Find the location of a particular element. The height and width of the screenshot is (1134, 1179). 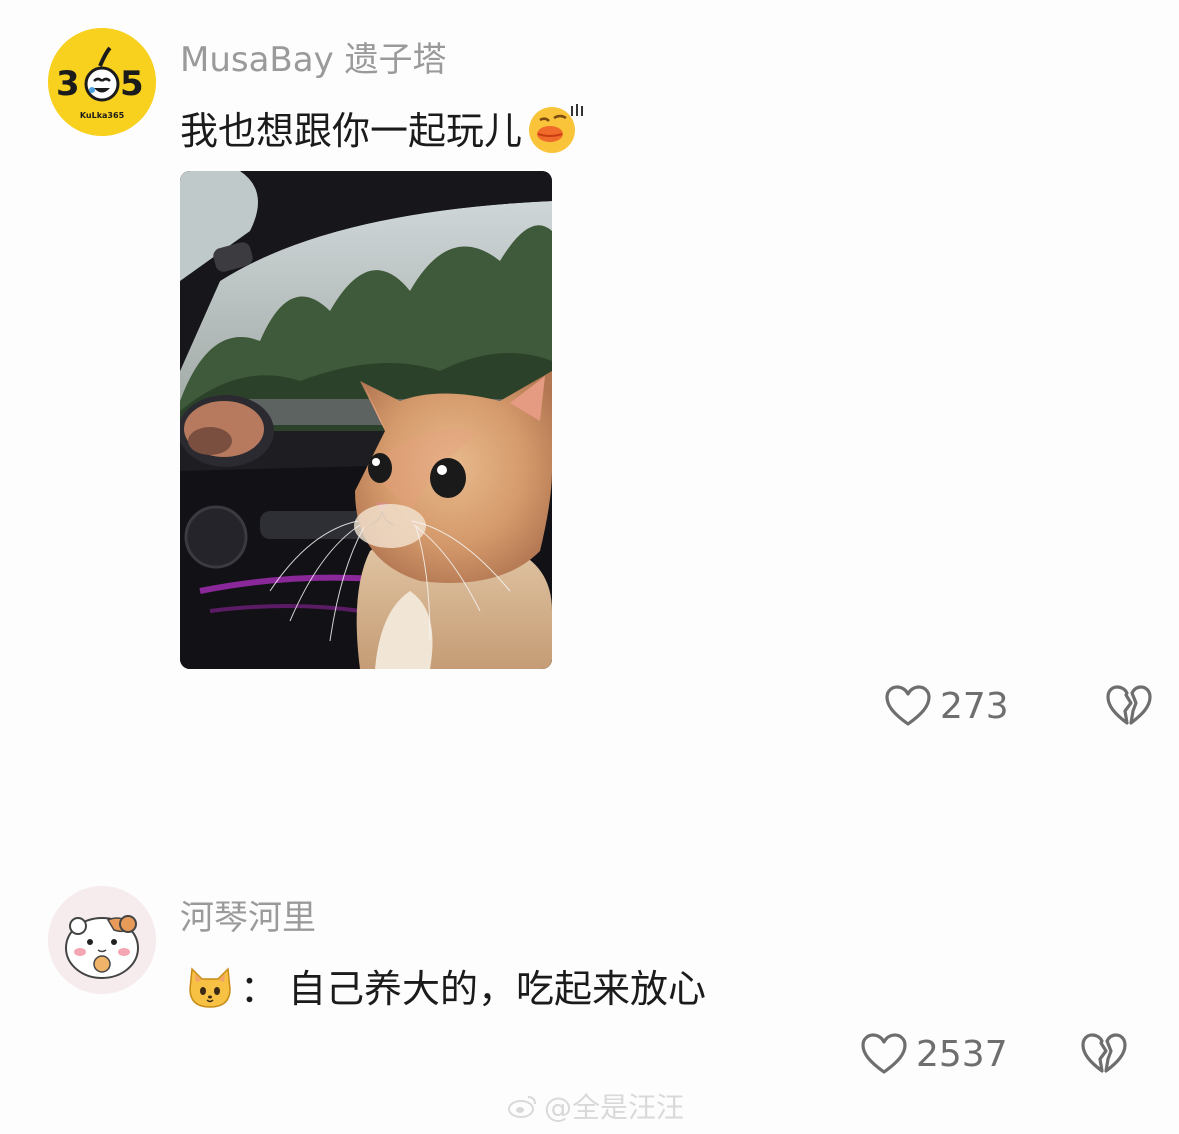

like-count: 2537 is located at coordinates (962, 1054).